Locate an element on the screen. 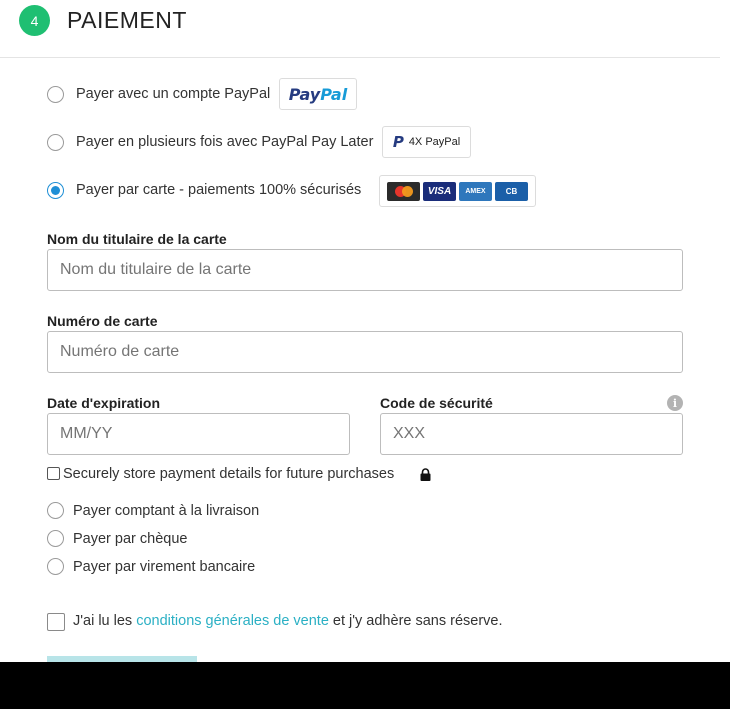 Image resolution: width=730 pixels, height=709 pixels. step-number-badge: 4 is located at coordinates (34, 20).